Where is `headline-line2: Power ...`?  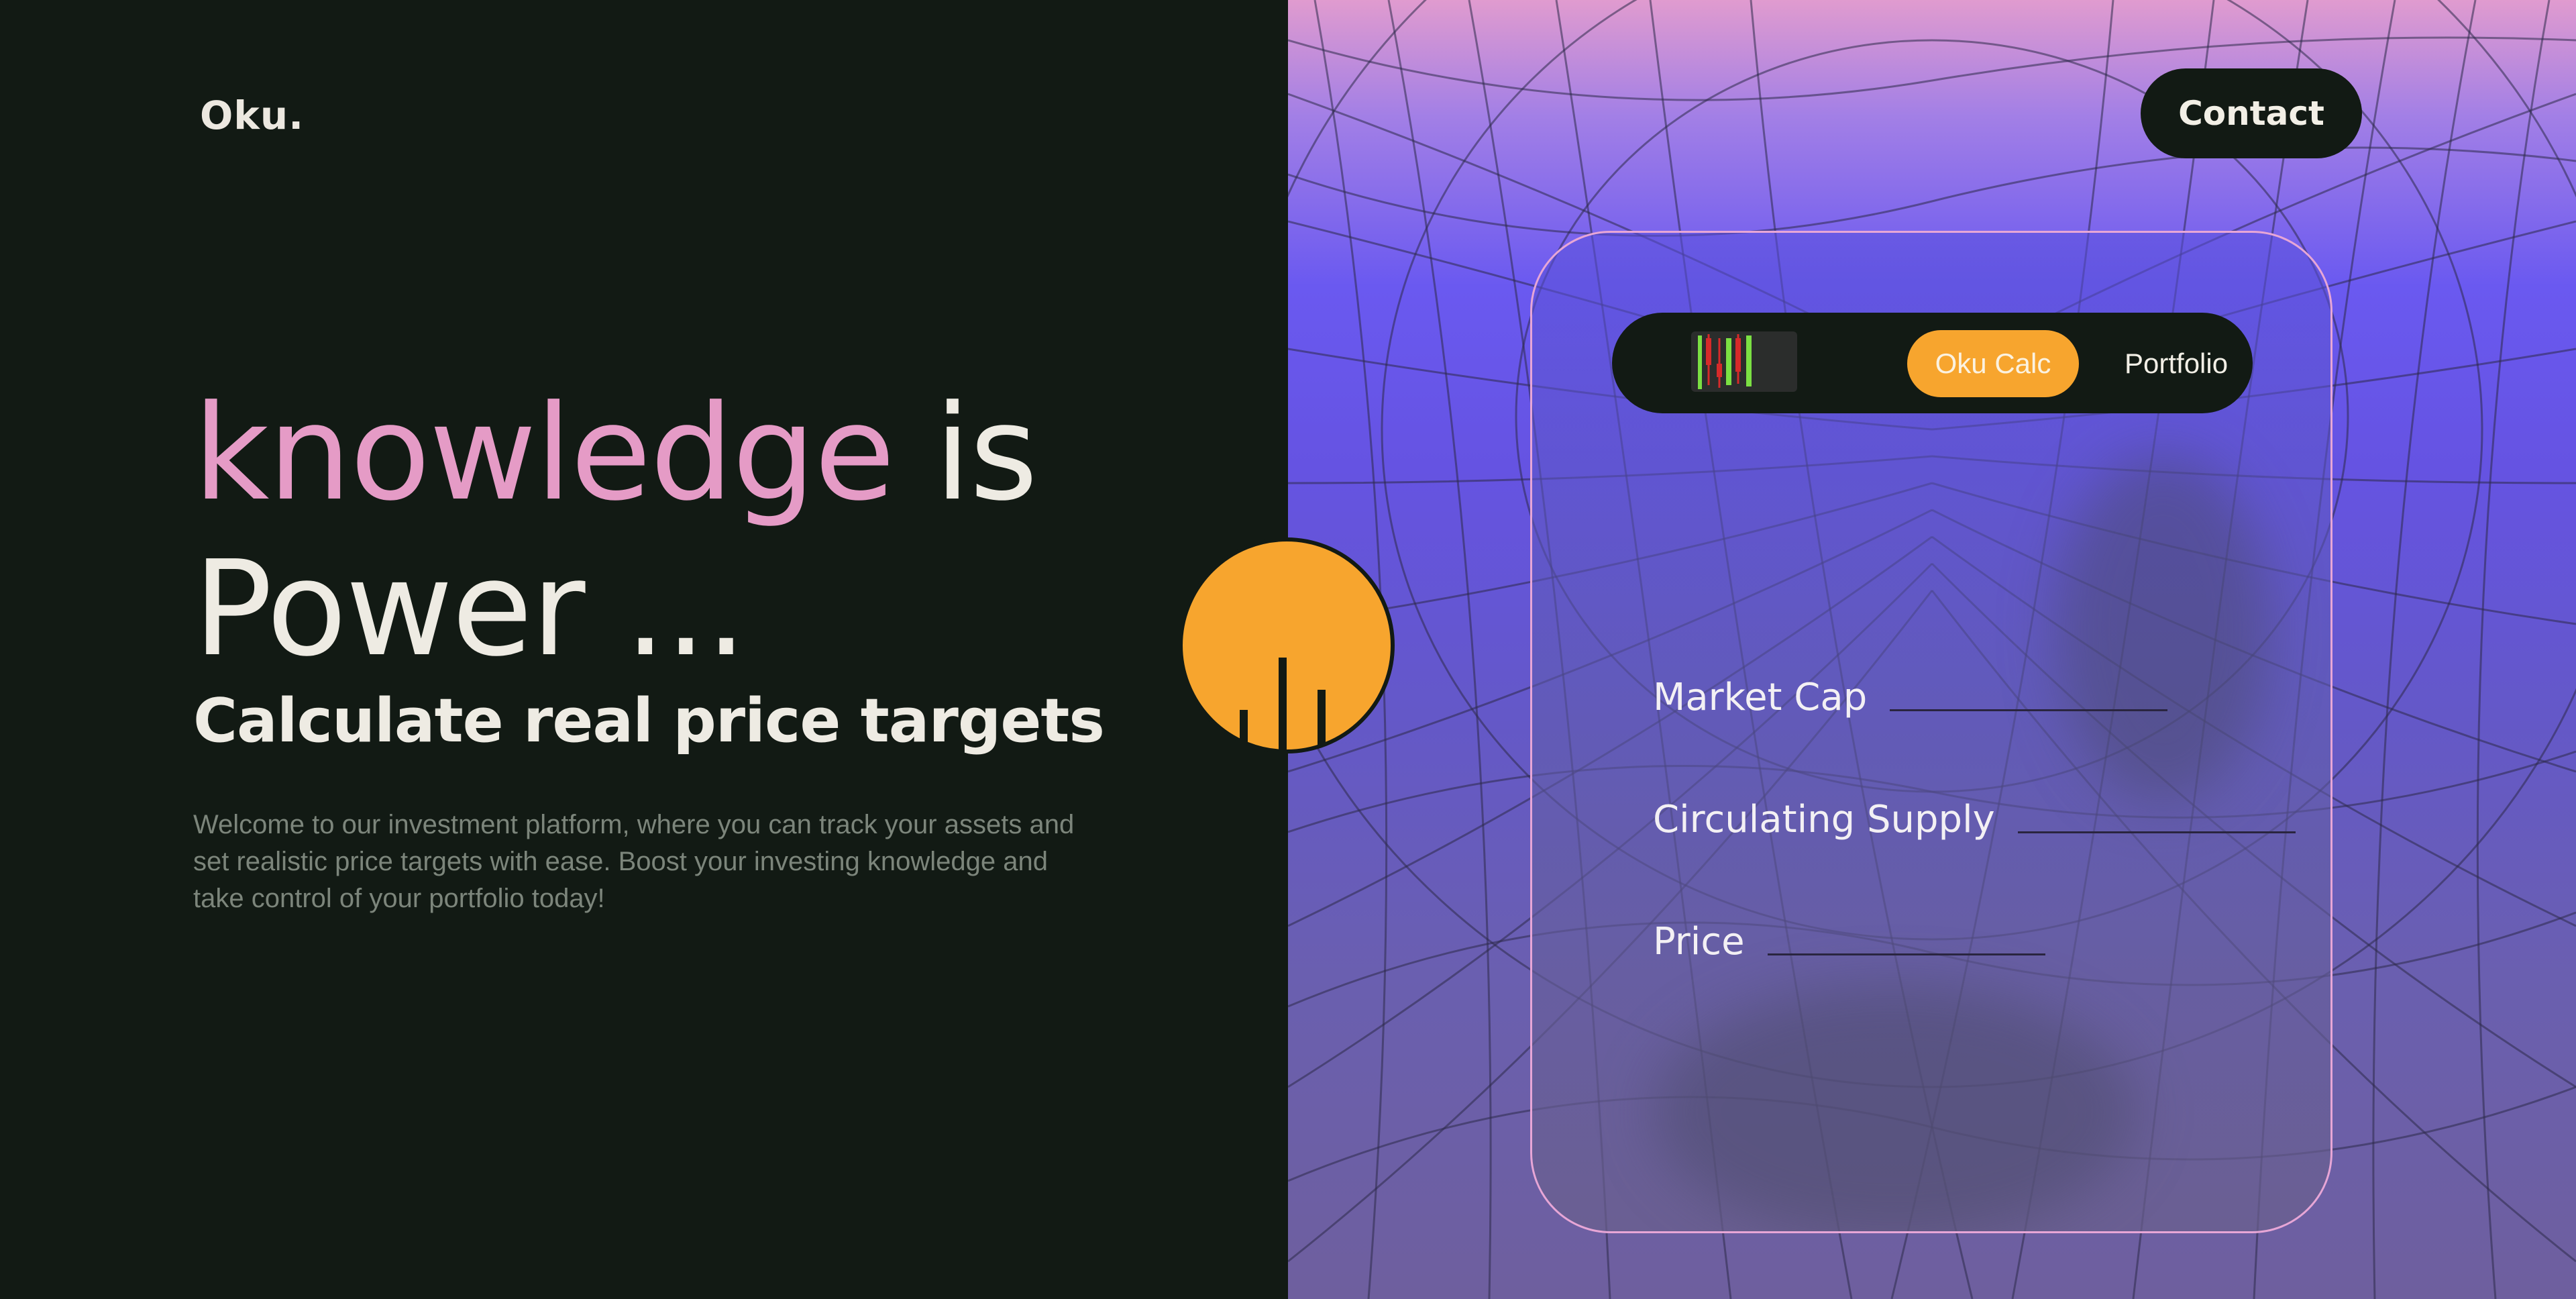 headline-line2: Power ... is located at coordinates (470, 609).